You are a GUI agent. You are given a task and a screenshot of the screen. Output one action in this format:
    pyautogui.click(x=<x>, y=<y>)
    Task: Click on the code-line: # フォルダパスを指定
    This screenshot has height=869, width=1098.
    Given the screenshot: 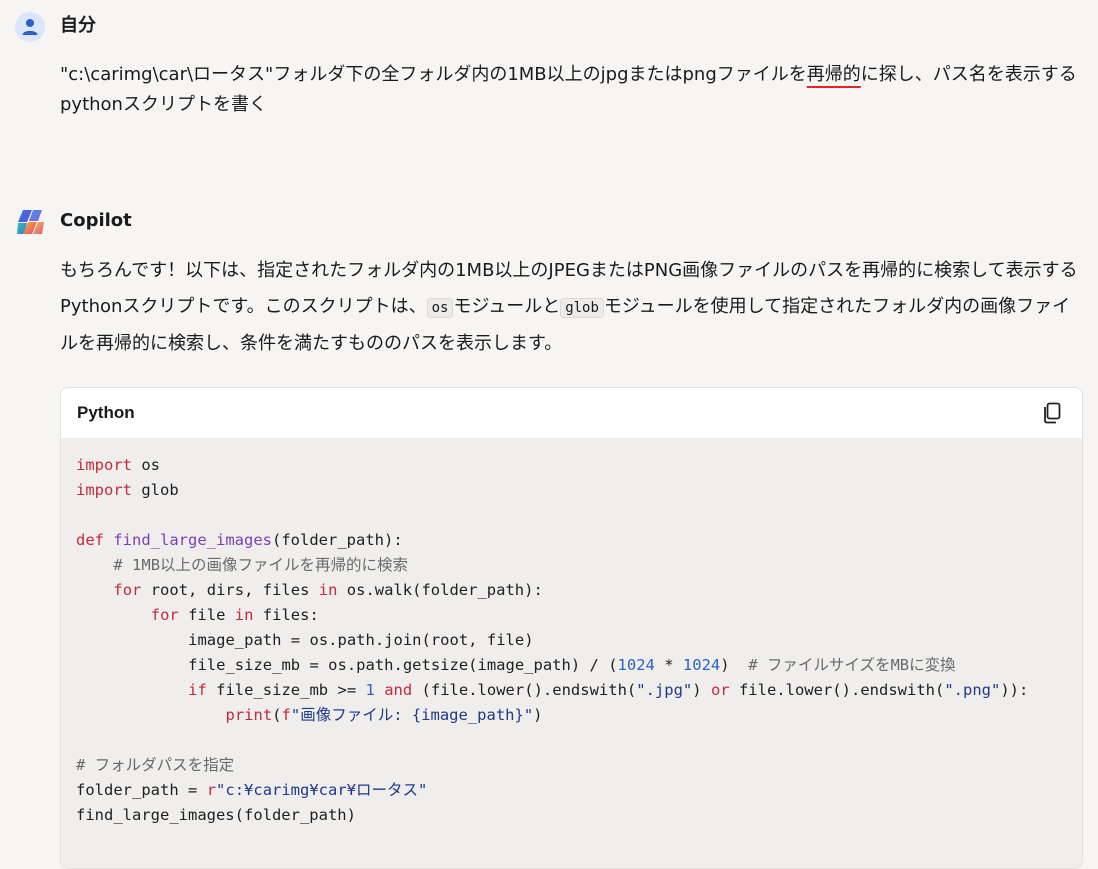 What is the action you would take?
    pyautogui.click(x=155, y=765)
    